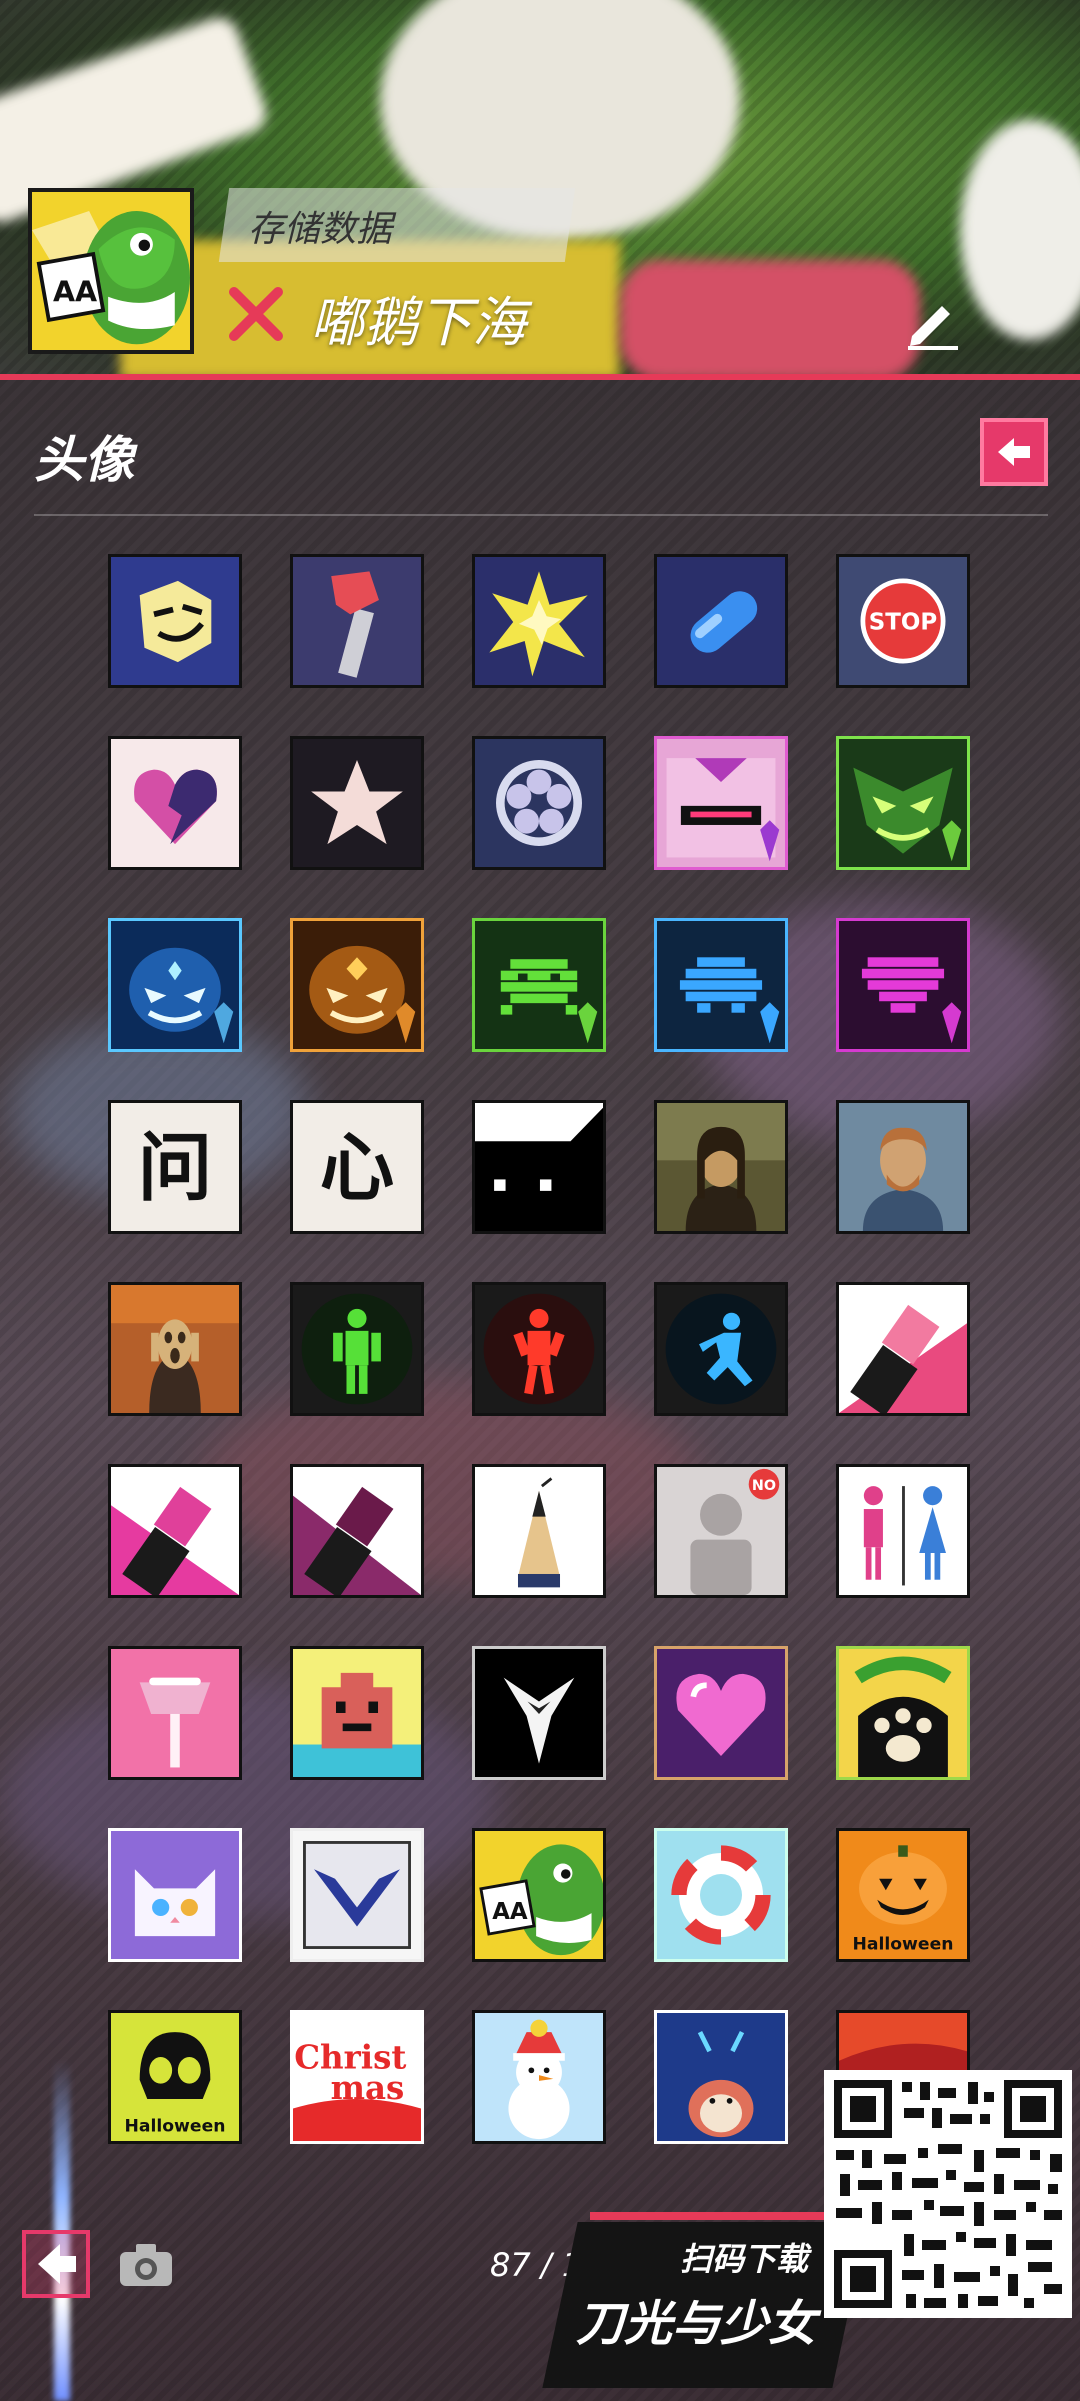 The image size is (1080, 2401). I want to click on back-button, so click(1014, 452).